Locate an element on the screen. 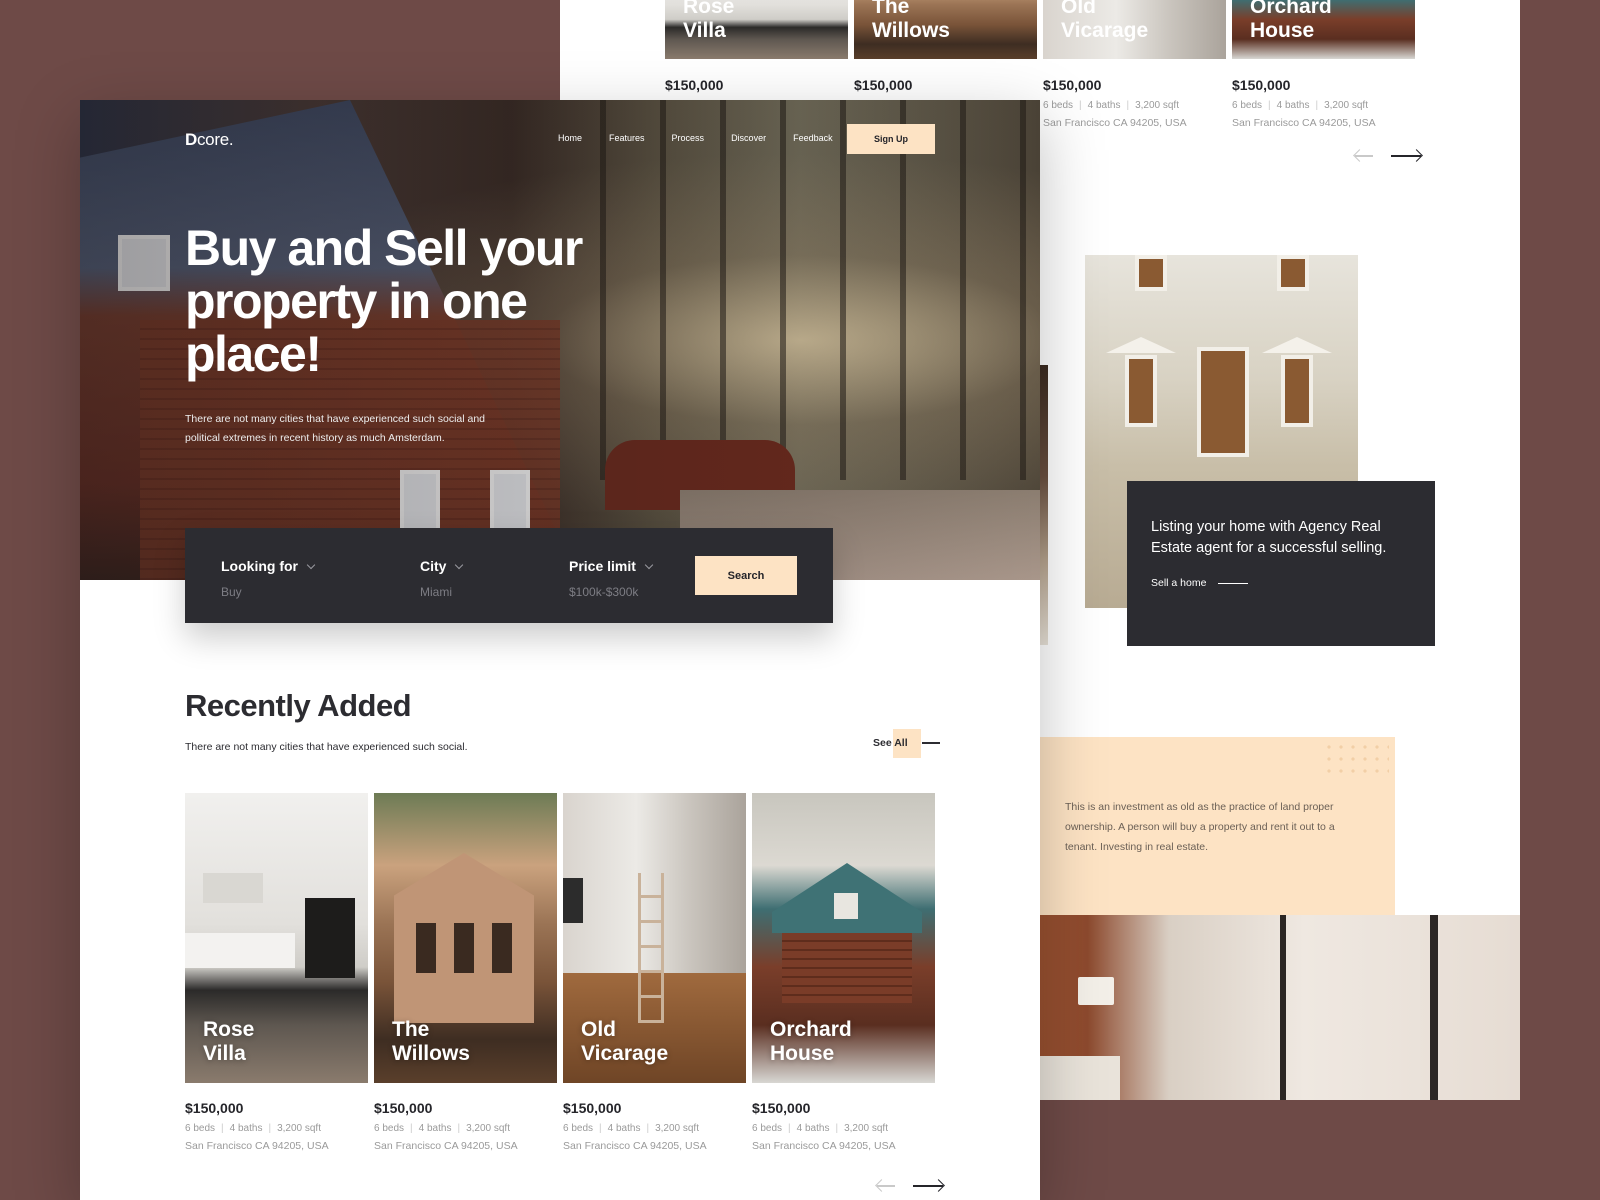  dot-pattern-decoration is located at coordinates (1356, 759).